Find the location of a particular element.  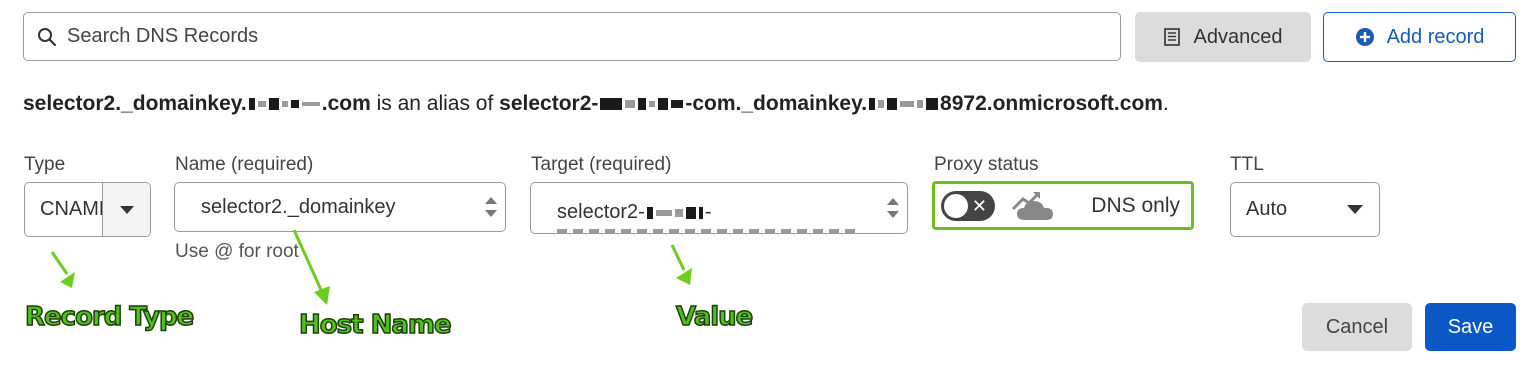

annotation-record-type: Record Type is located at coordinates (109, 317).